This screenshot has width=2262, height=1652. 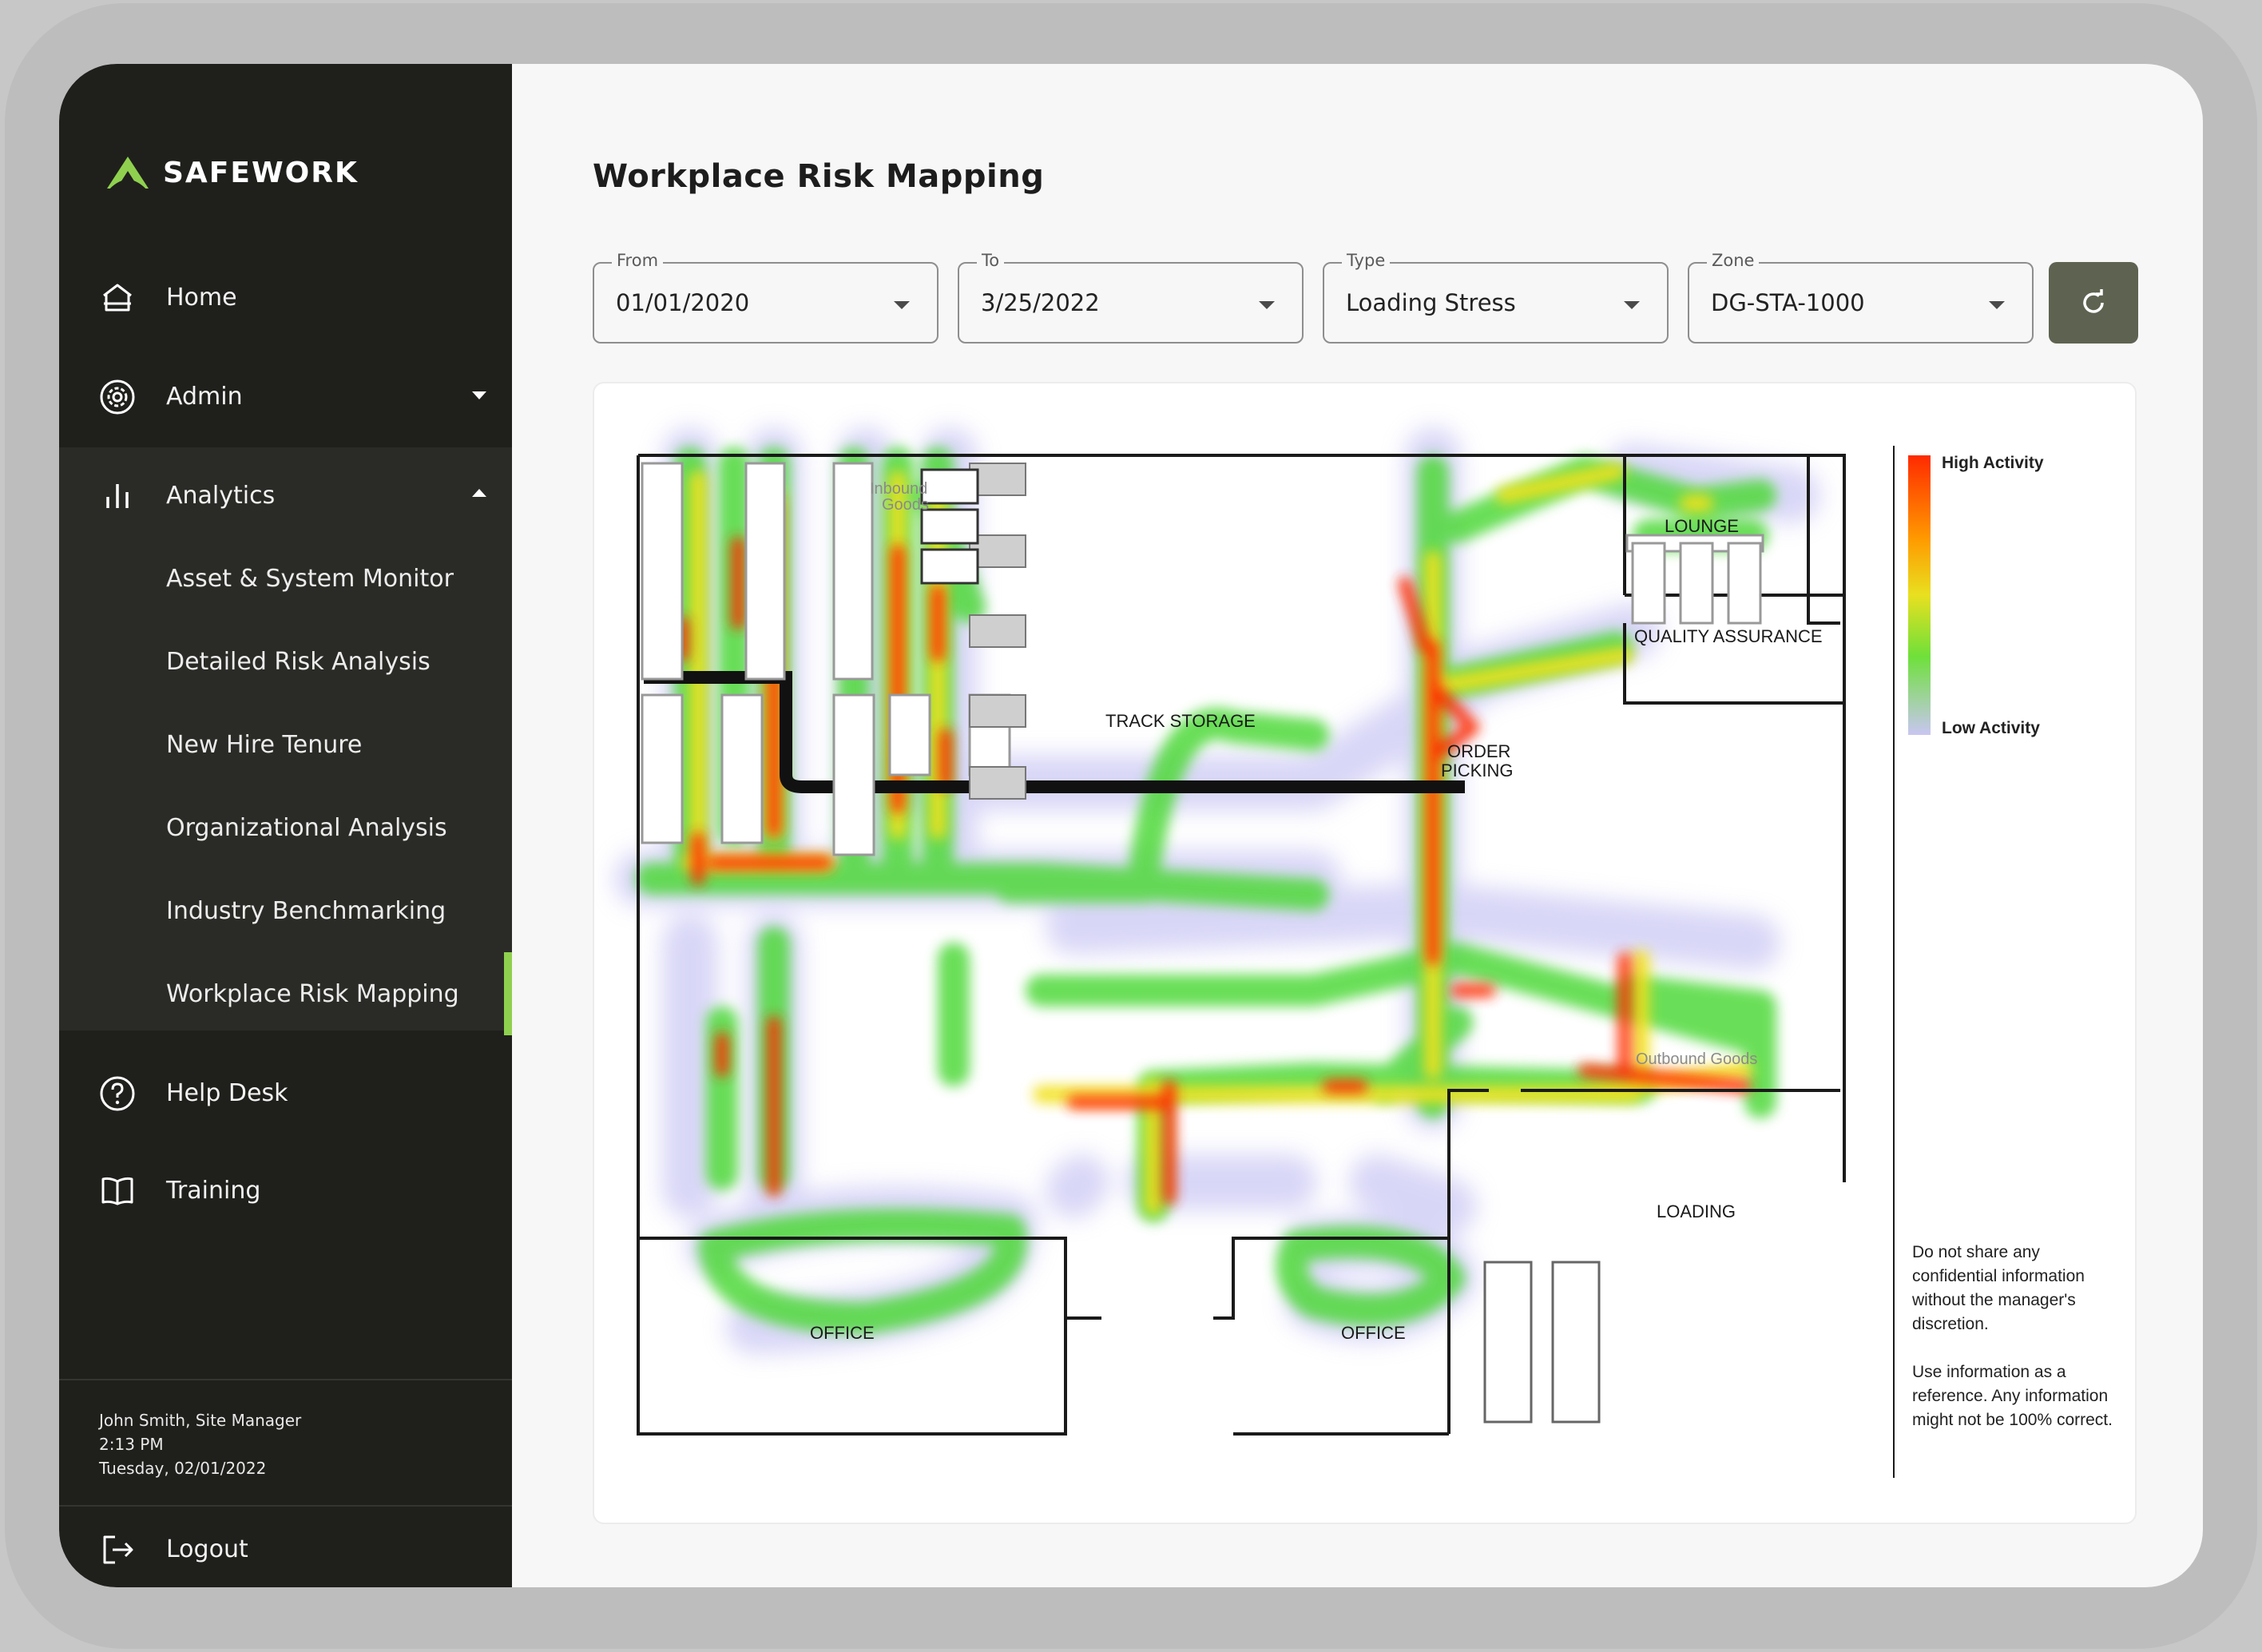 I want to click on sidebar-item-label: Admin, so click(x=204, y=396).